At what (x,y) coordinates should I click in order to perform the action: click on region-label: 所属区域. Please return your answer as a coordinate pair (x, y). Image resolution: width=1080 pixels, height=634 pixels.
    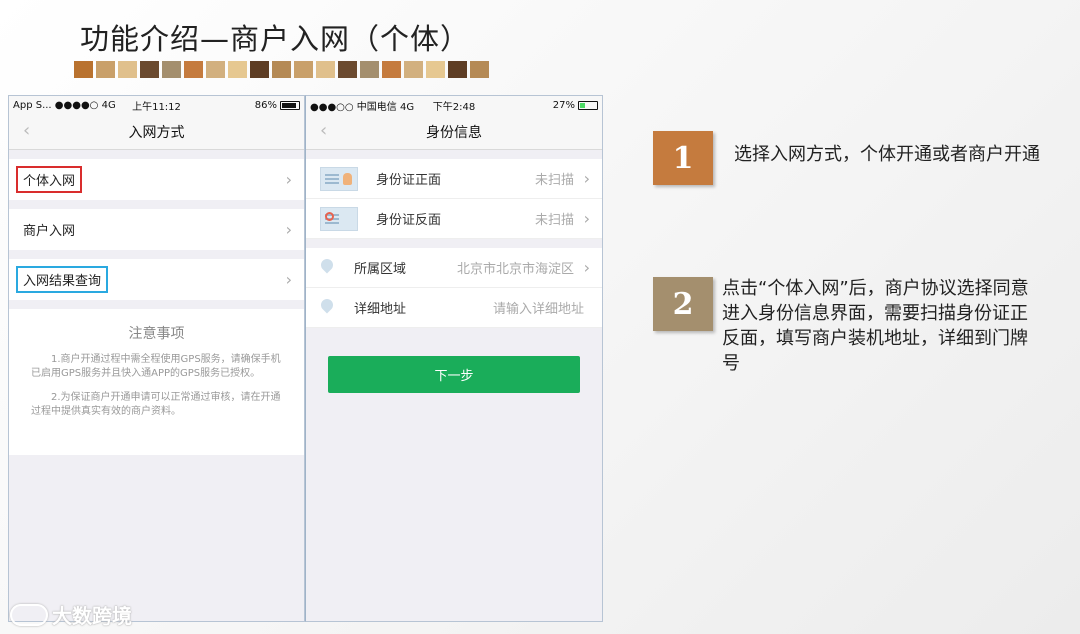
    Looking at the image, I should click on (380, 269).